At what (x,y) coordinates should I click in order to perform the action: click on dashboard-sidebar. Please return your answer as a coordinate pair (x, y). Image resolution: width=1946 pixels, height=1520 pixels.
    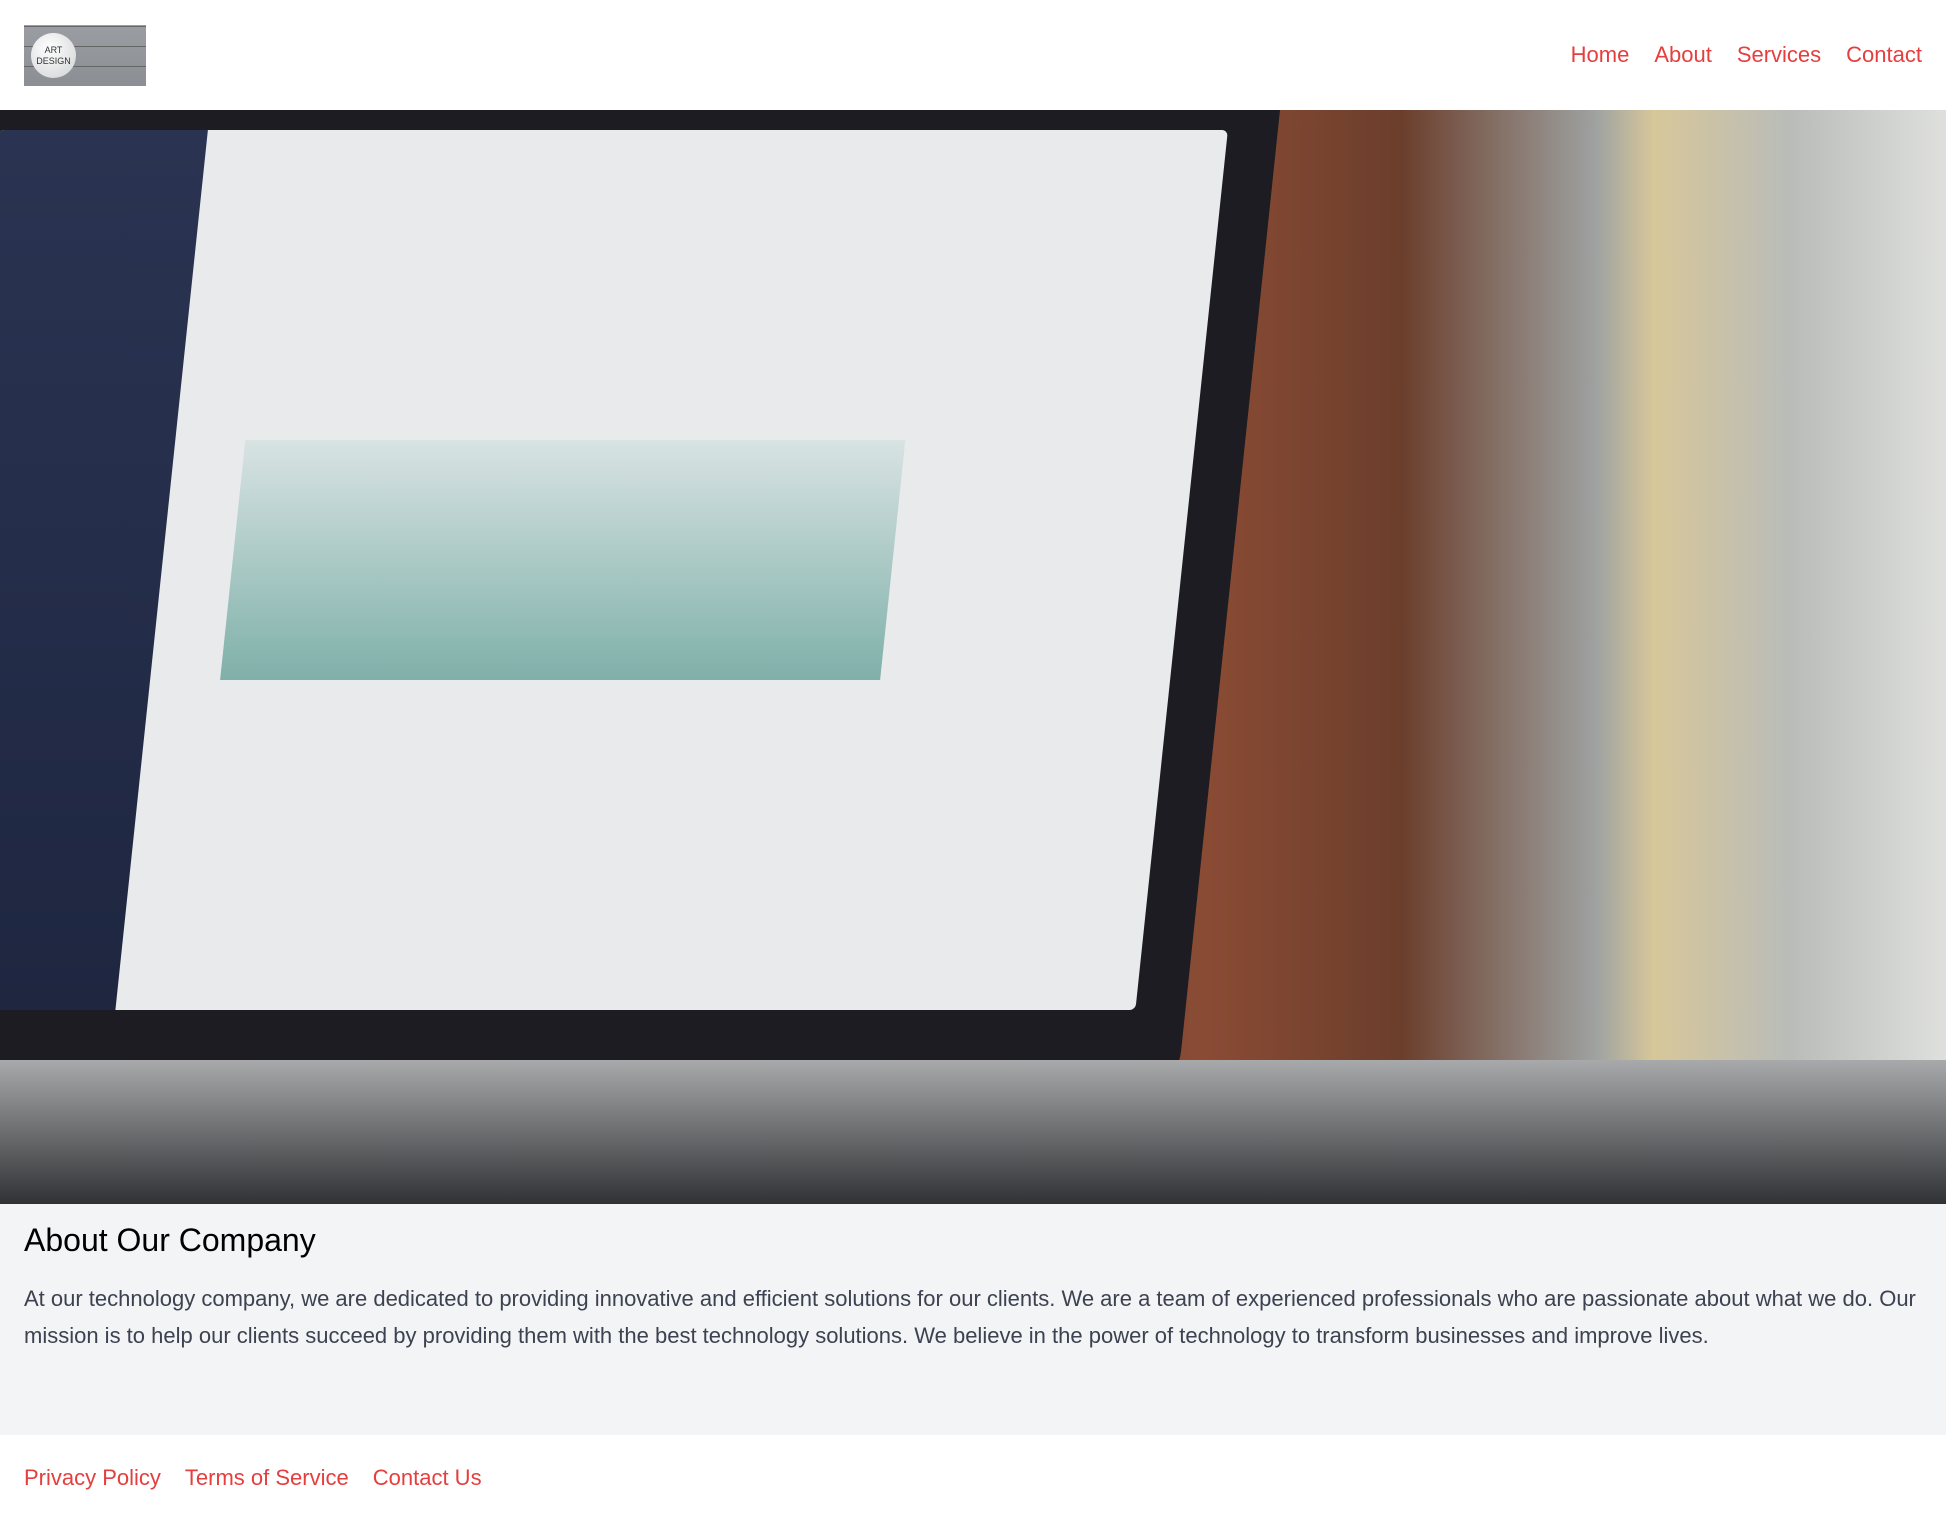
    Looking at the image, I should click on (104, 570).